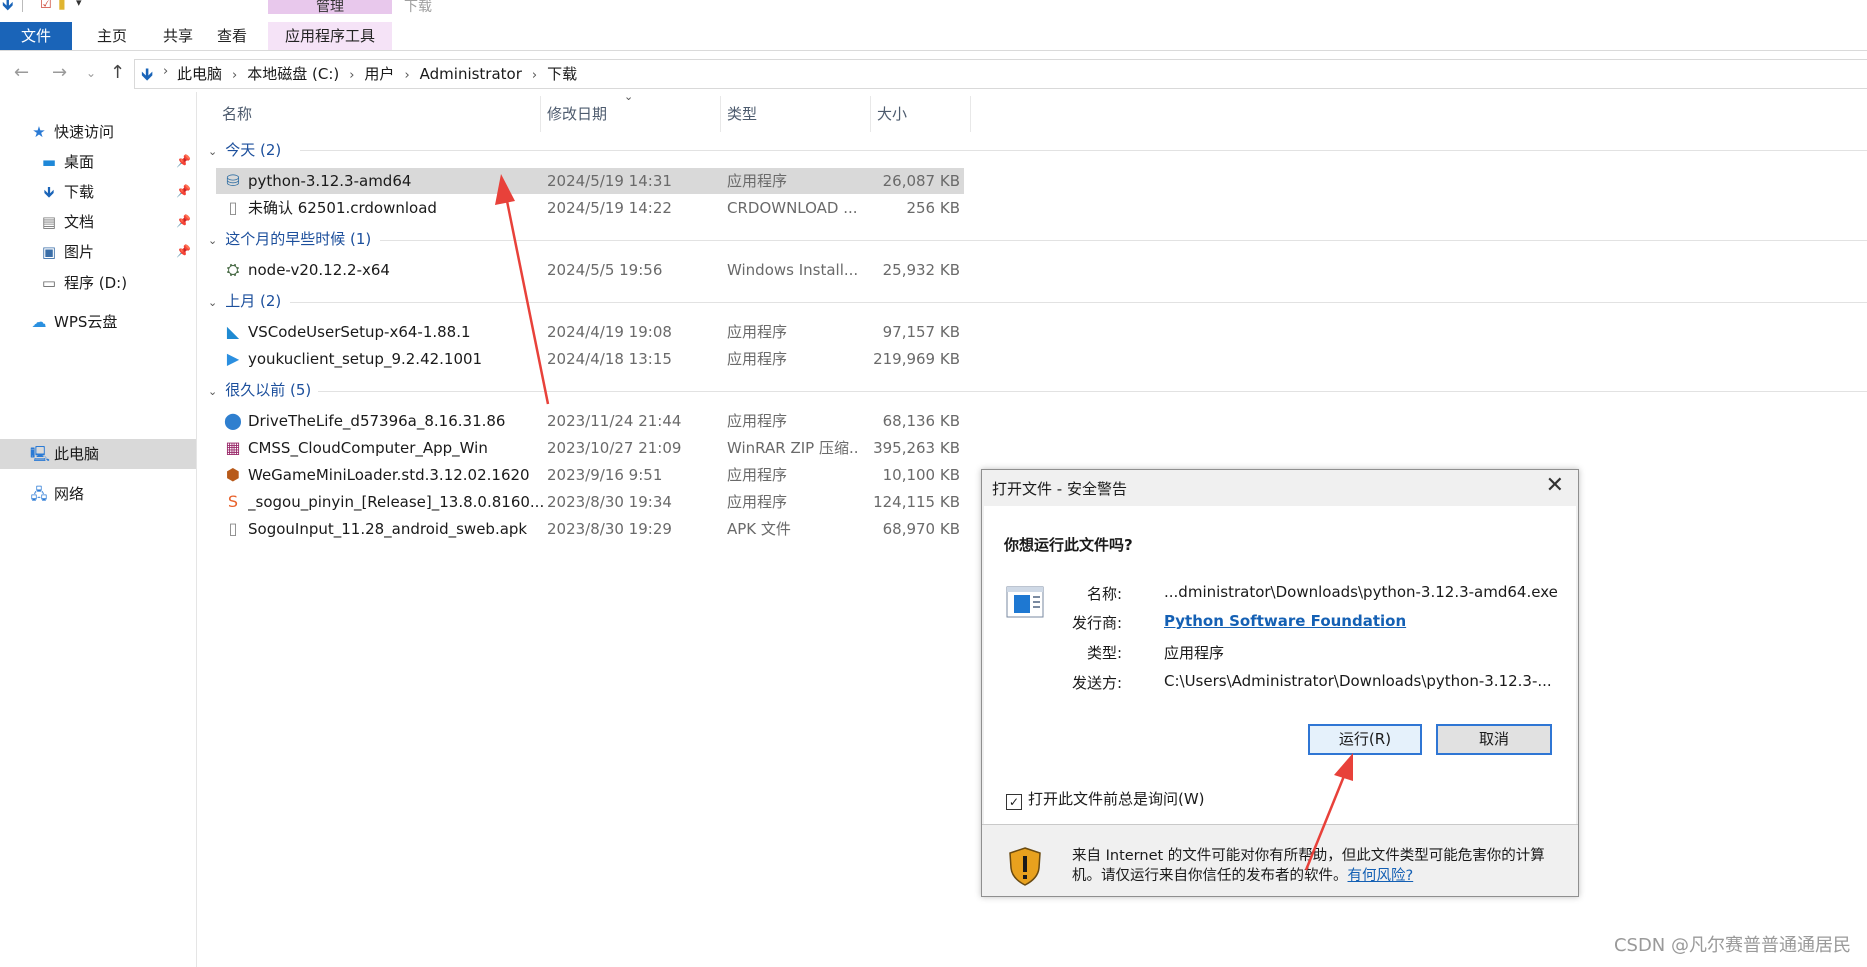  What do you see at coordinates (522, 289) in the screenshot?
I see `arrow-to-python-installer` at bounding box center [522, 289].